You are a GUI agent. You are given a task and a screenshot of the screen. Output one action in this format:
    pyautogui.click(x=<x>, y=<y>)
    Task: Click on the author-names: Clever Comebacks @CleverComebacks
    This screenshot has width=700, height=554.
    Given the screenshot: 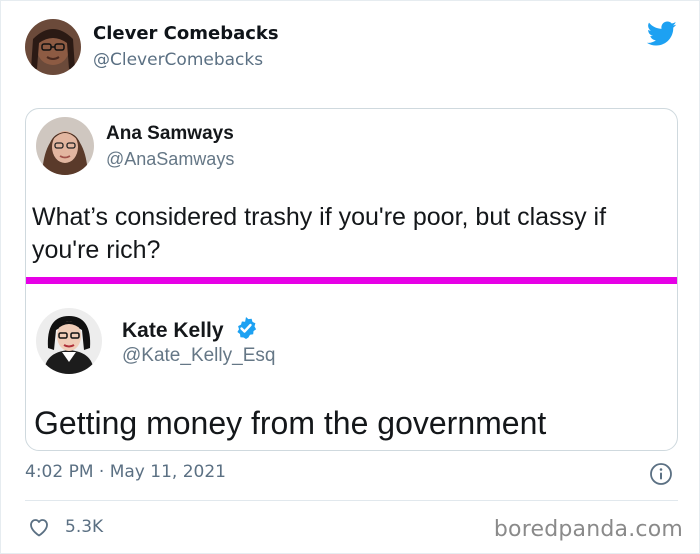 What is the action you would take?
    pyautogui.click(x=186, y=47)
    